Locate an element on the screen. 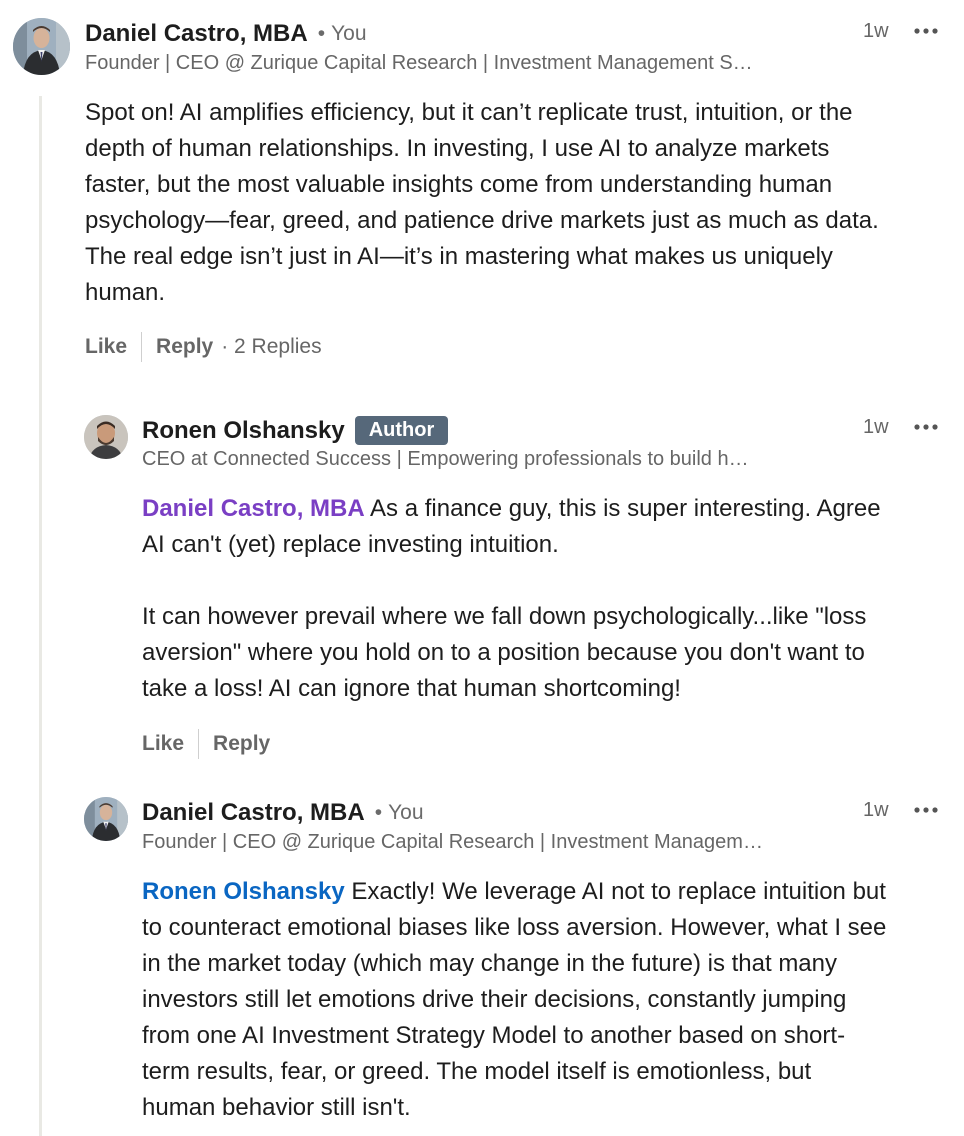 The height and width of the screenshot is (1136, 964). thread-line is located at coordinates (40, 616).